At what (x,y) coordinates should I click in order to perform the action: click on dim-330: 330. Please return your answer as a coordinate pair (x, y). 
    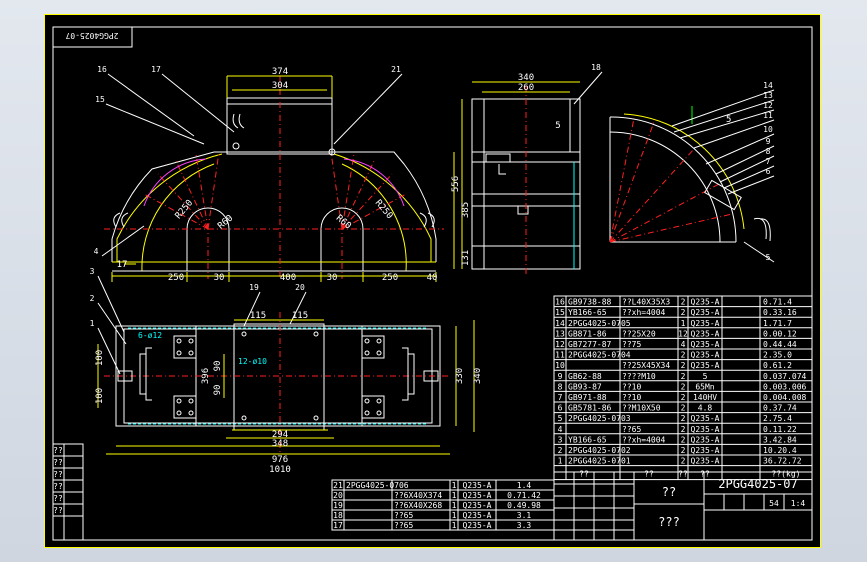
    Looking at the image, I should click on (460, 376).